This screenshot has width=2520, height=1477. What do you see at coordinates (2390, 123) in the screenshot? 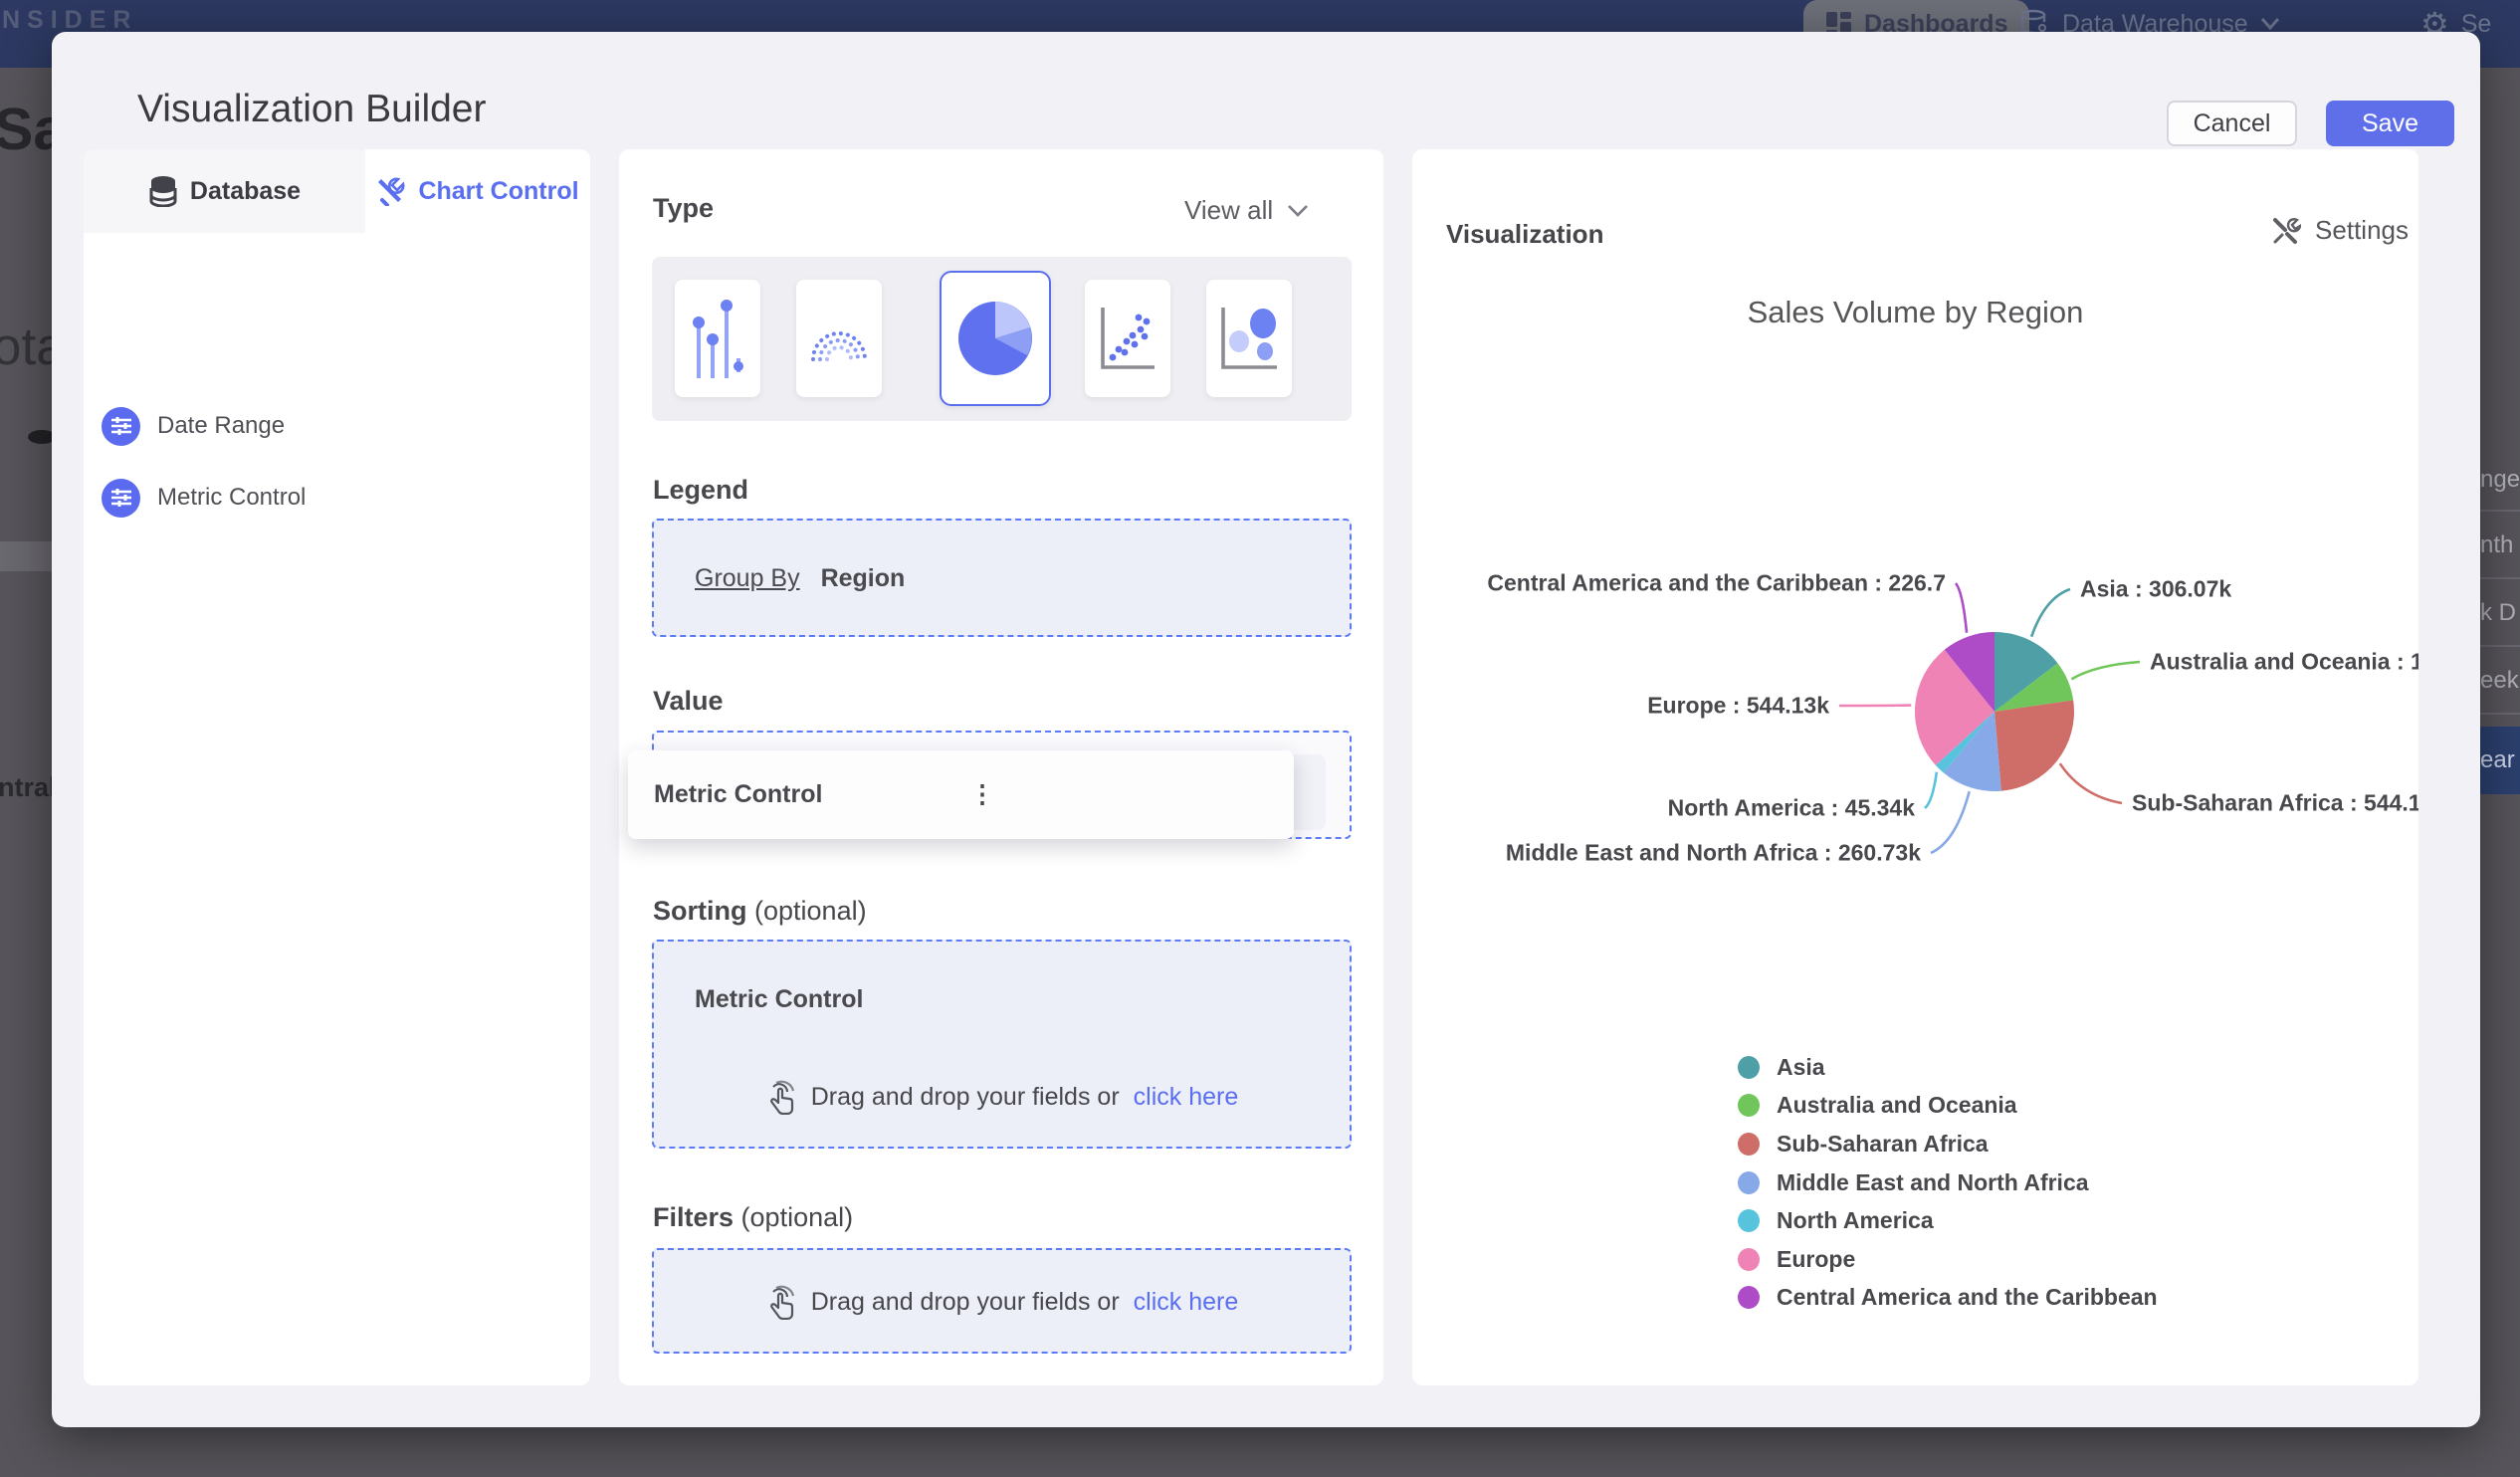
I see `save-button: Save` at bounding box center [2390, 123].